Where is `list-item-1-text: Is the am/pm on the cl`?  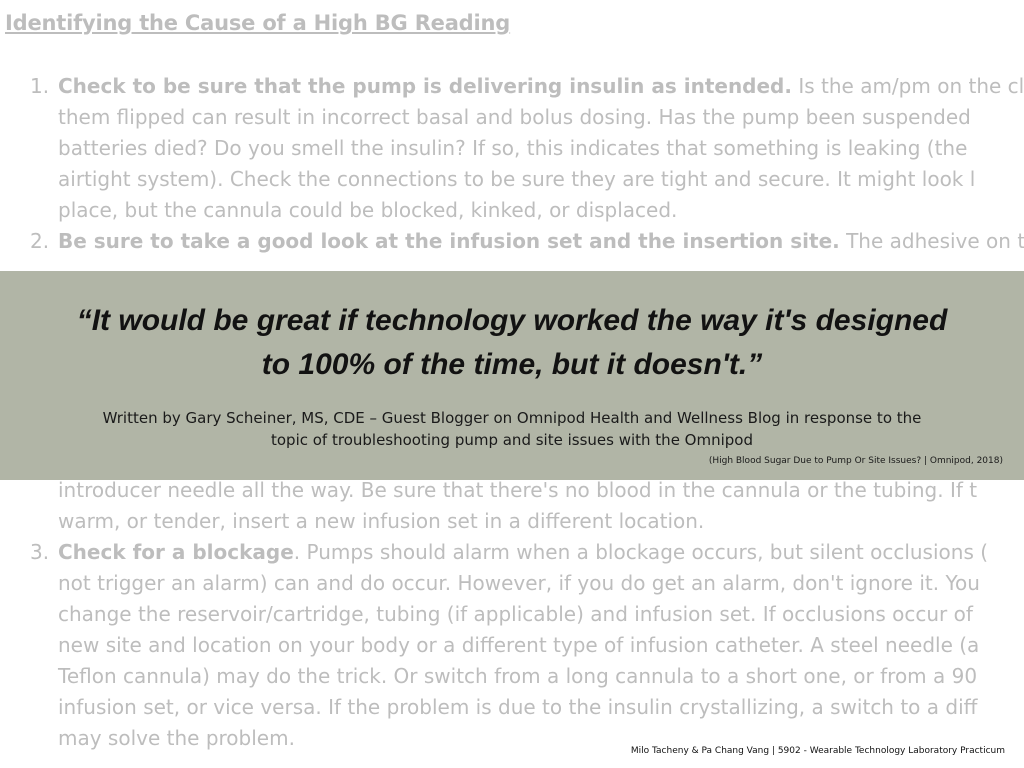
list-item-1-text: Is the am/pm on the cl is located at coordinates (907, 86).